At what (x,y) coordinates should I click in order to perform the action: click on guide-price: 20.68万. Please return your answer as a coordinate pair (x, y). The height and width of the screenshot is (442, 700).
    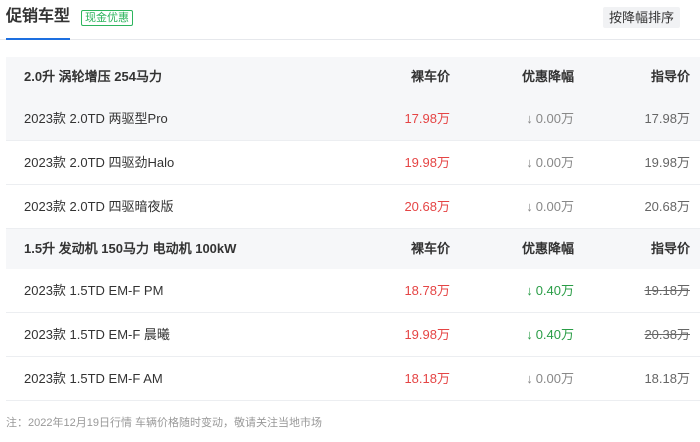
    Looking at the image, I should click on (667, 206).